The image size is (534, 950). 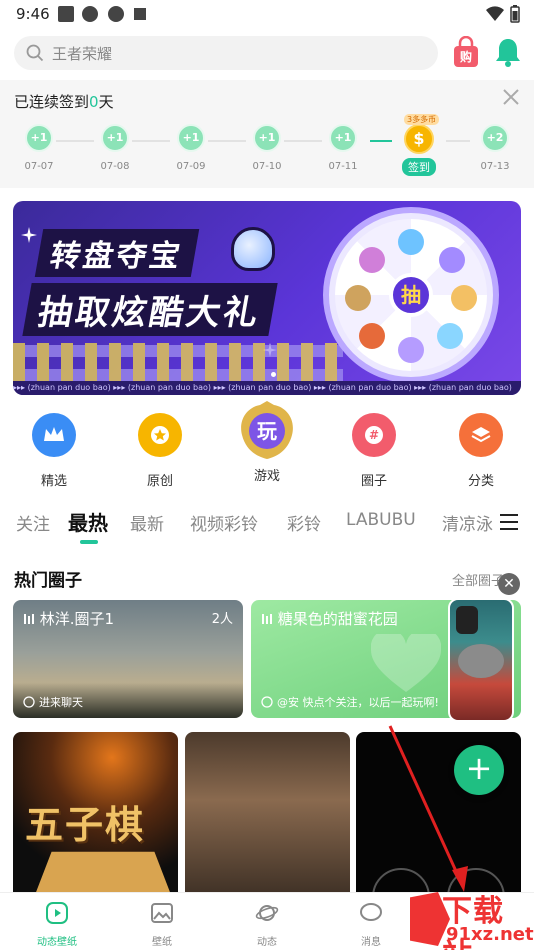 I want to click on category-classify: 分类, so click(x=481, y=451).